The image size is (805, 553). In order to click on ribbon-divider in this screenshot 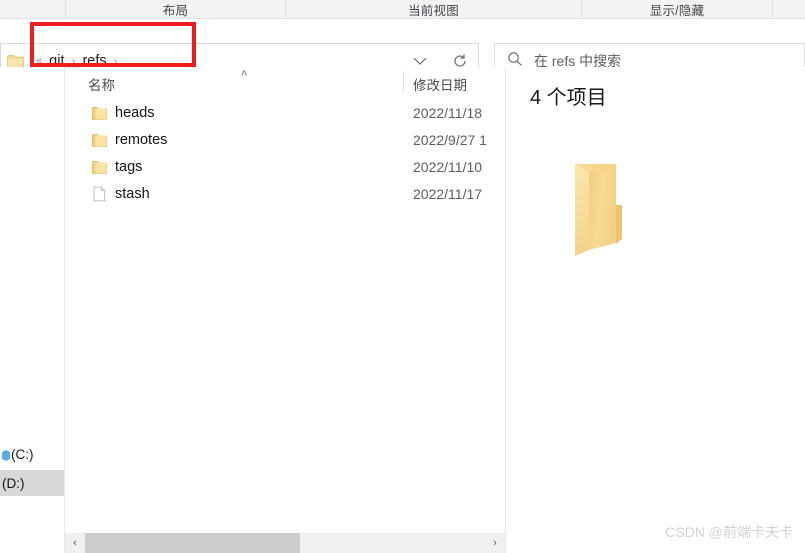, I will do `click(772, 9)`.